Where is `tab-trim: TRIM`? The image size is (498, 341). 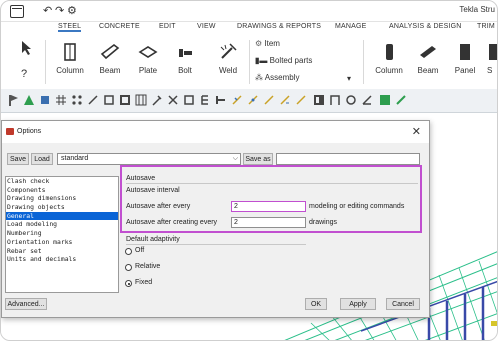 tab-trim: TRIM is located at coordinates (486, 26).